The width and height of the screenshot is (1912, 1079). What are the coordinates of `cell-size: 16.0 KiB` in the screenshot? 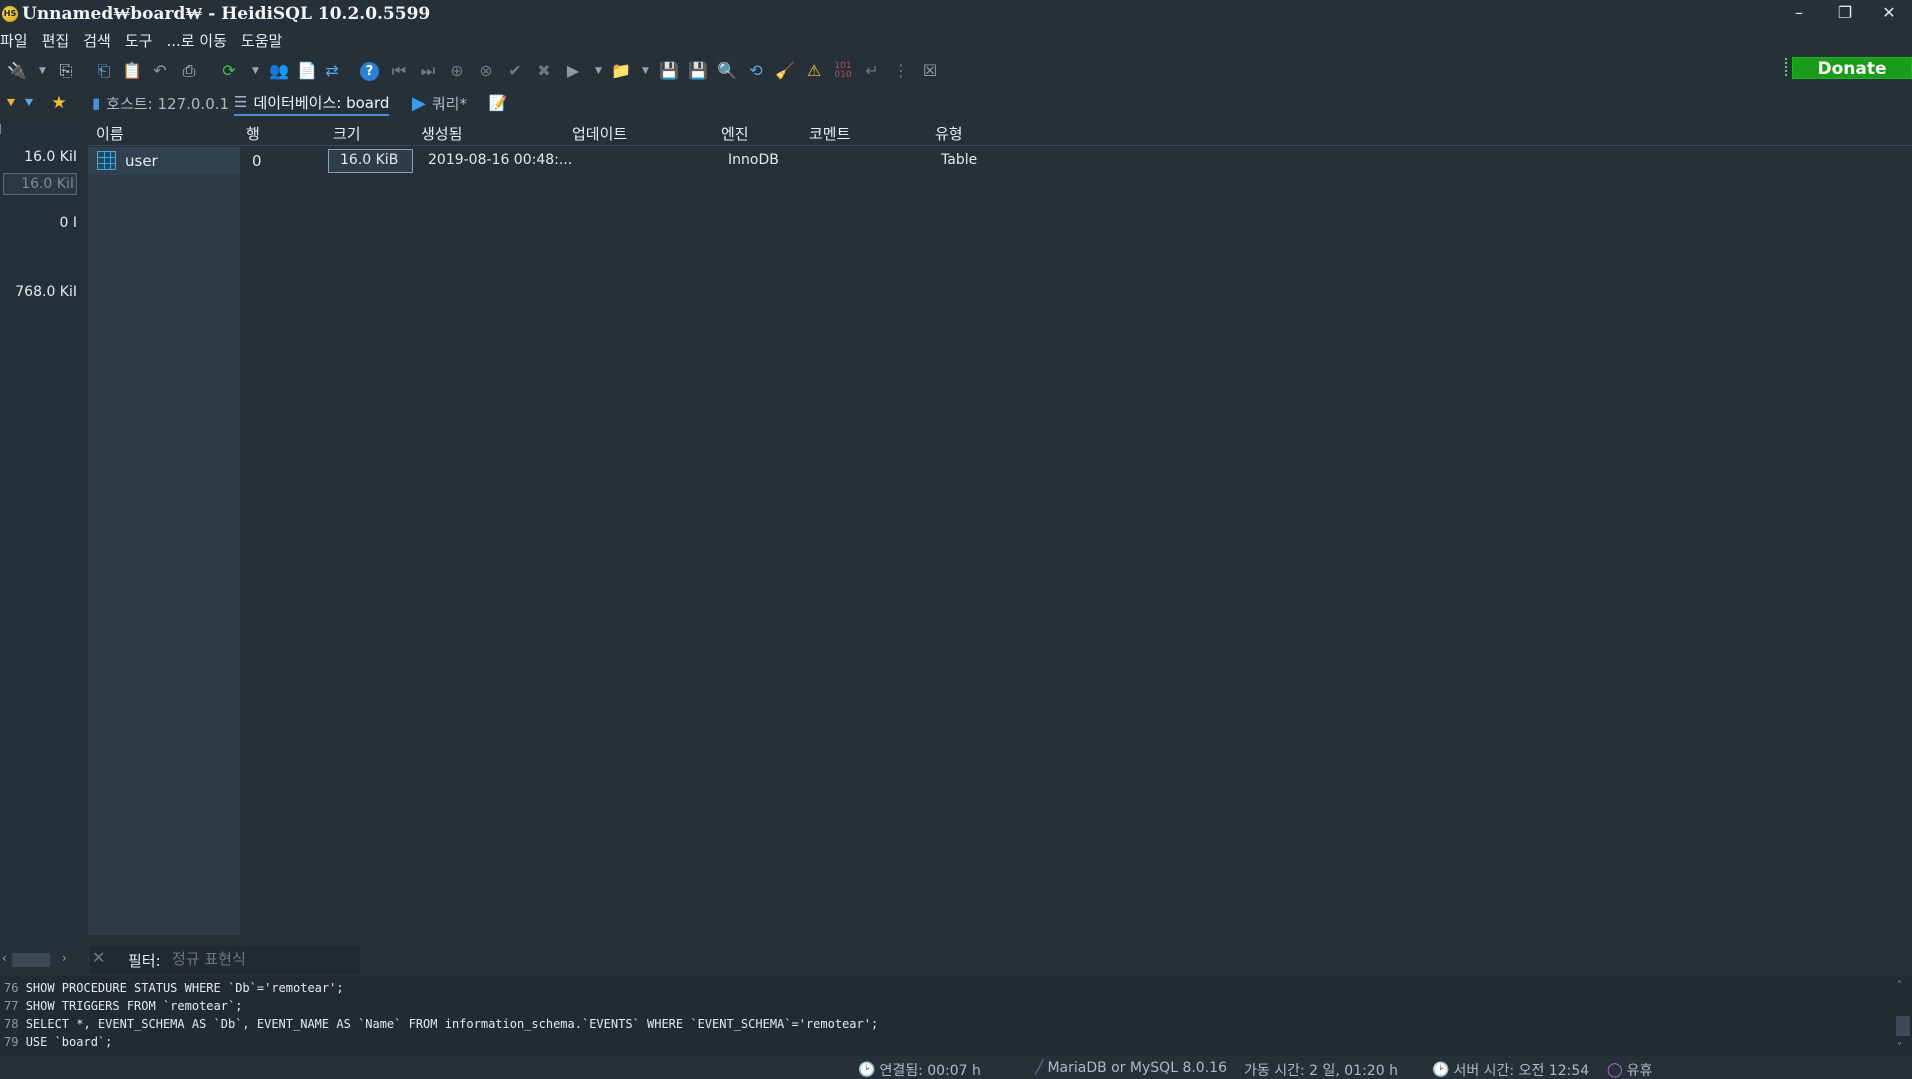 It's located at (369, 160).